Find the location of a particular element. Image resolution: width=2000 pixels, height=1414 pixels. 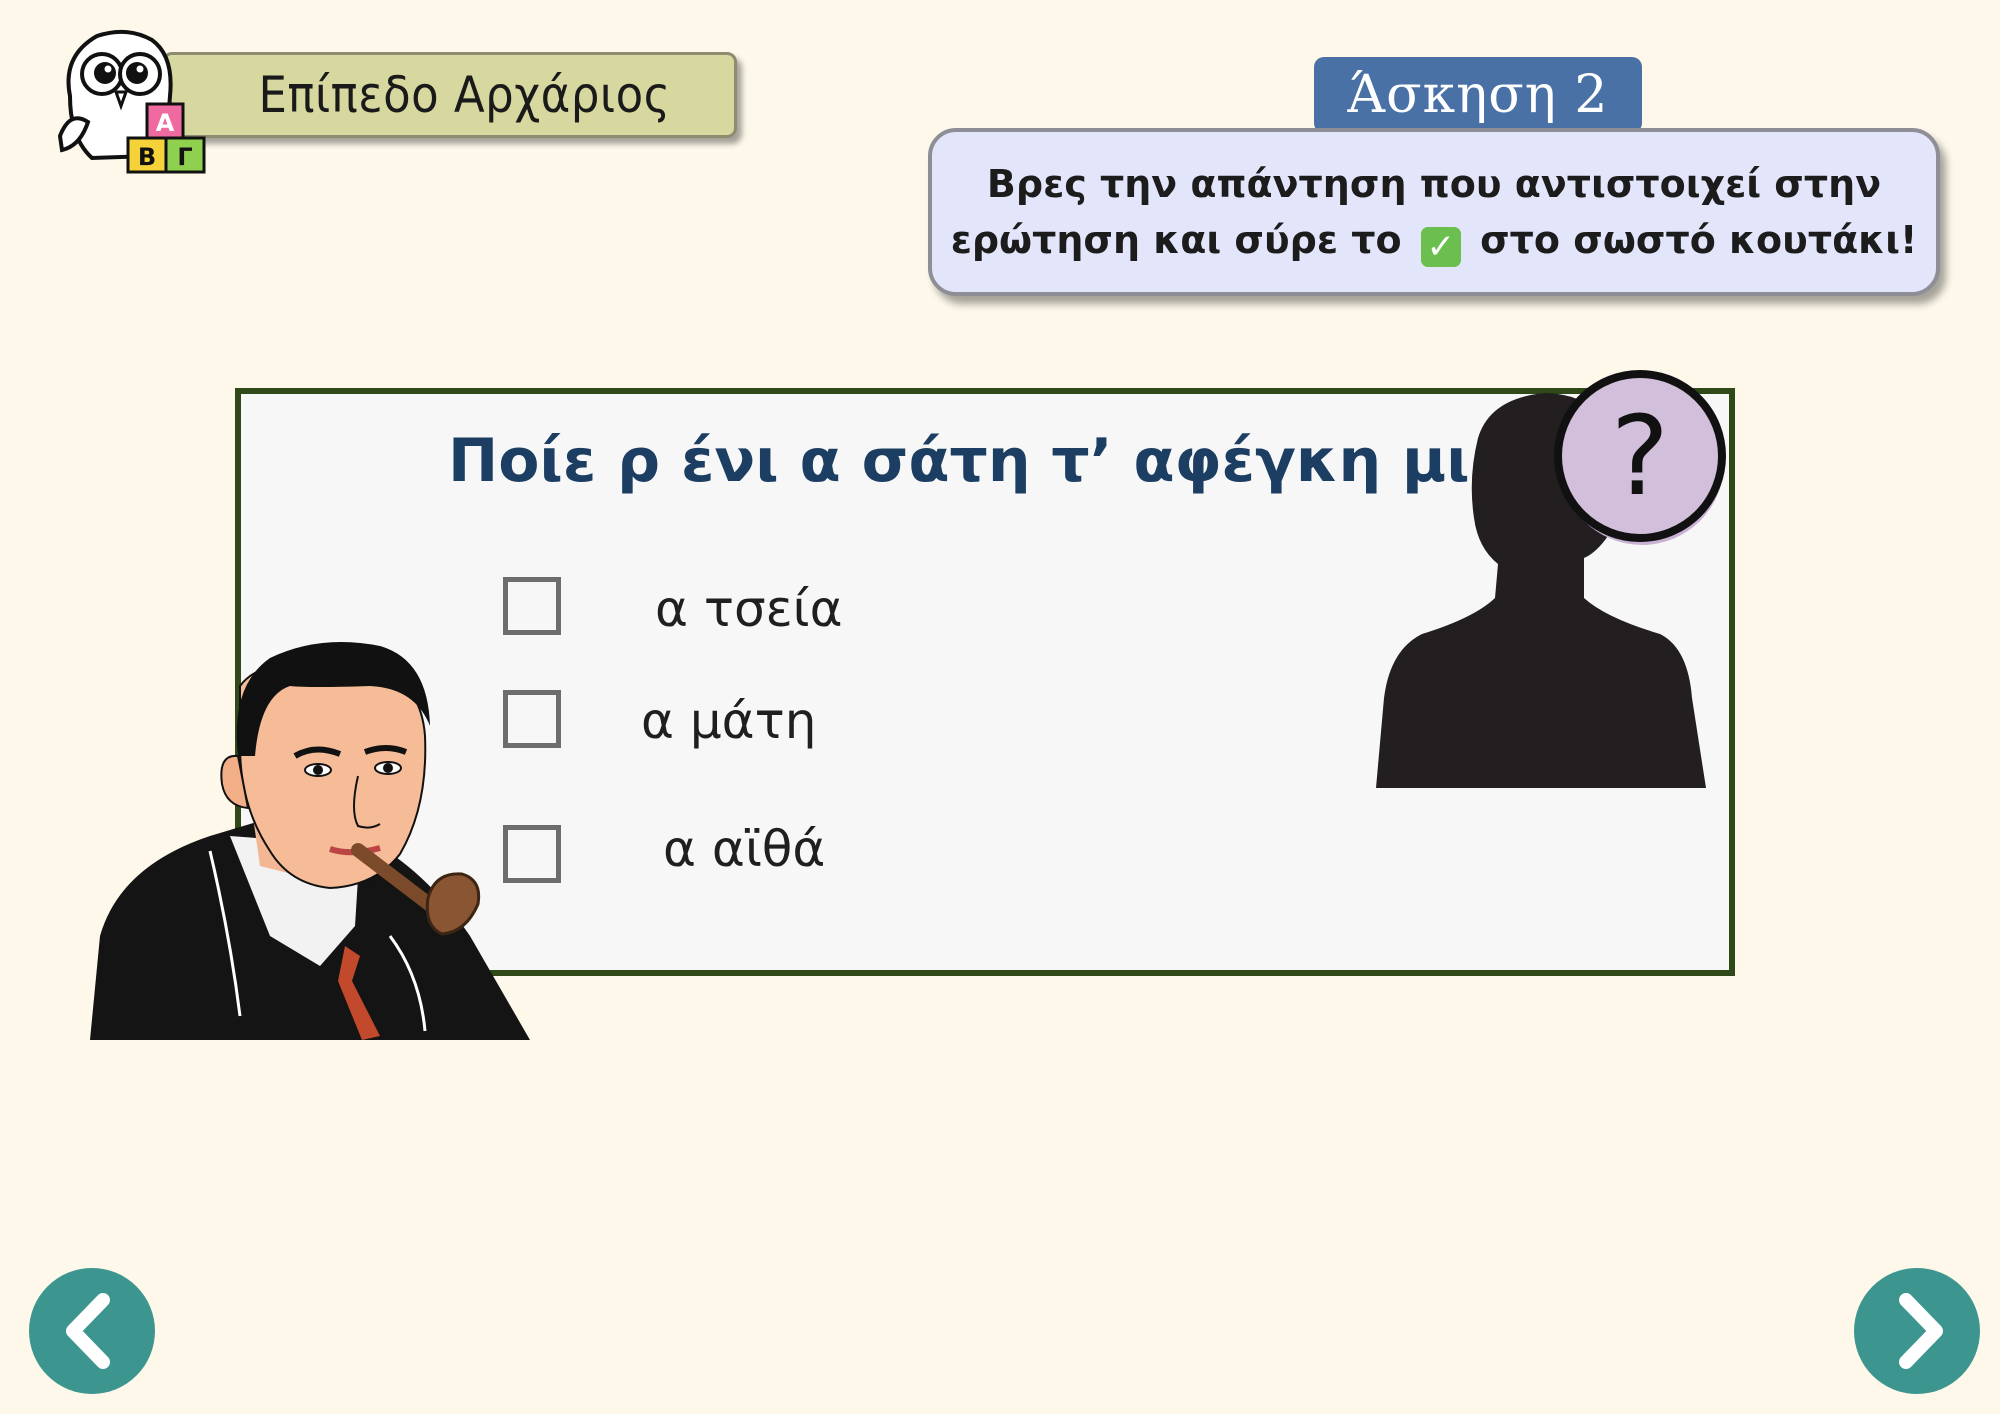

answer-label-1: α τσεία is located at coordinates (749, 609).